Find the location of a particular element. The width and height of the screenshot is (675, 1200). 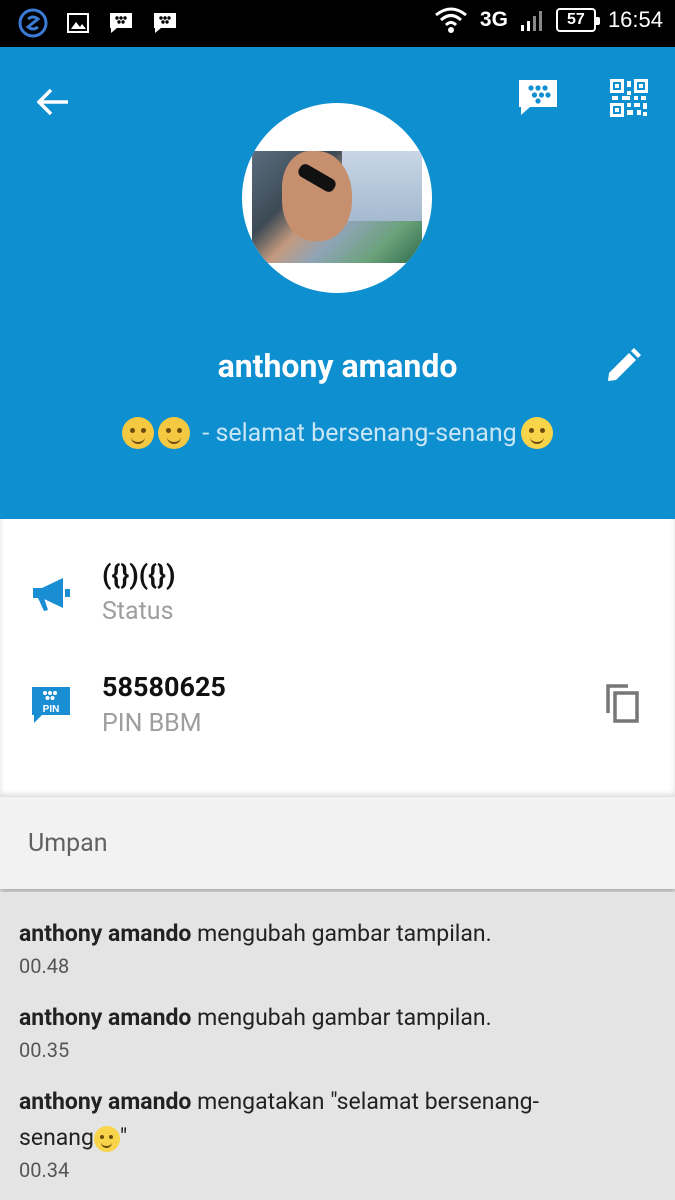

bbm-chat-icon is located at coordinates (538, 97).